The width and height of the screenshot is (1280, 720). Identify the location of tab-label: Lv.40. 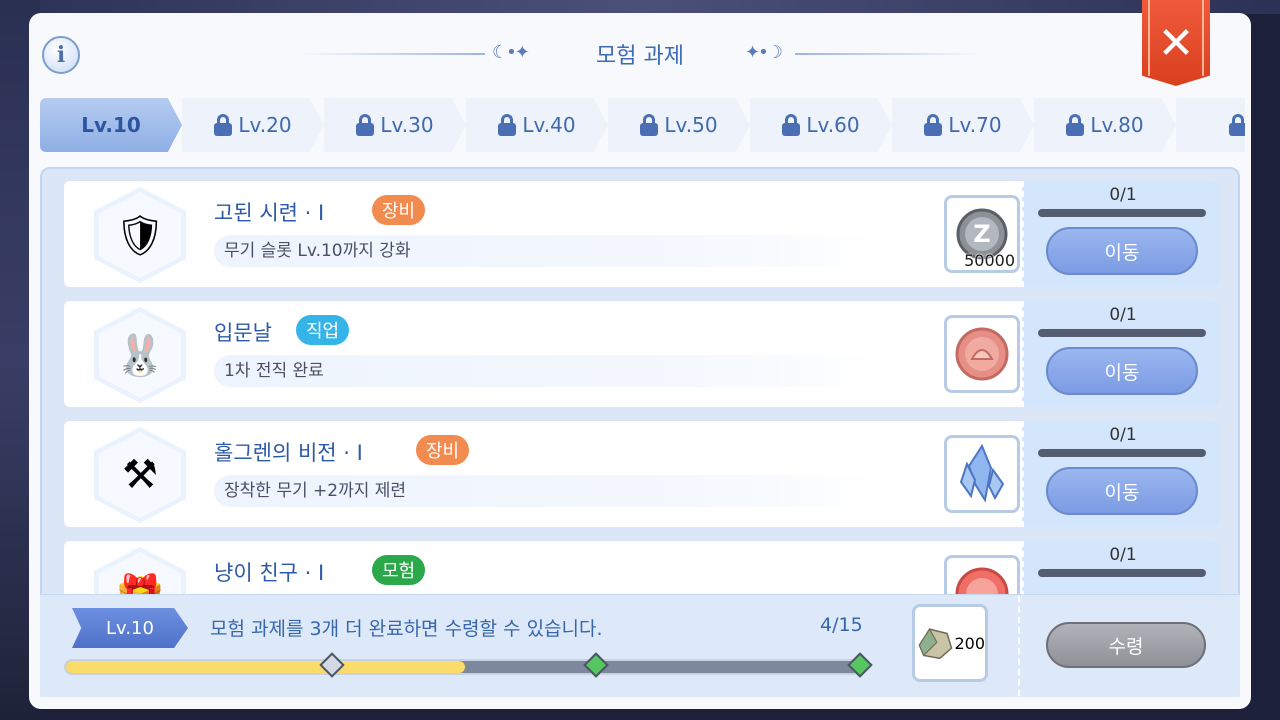
(549, 125).